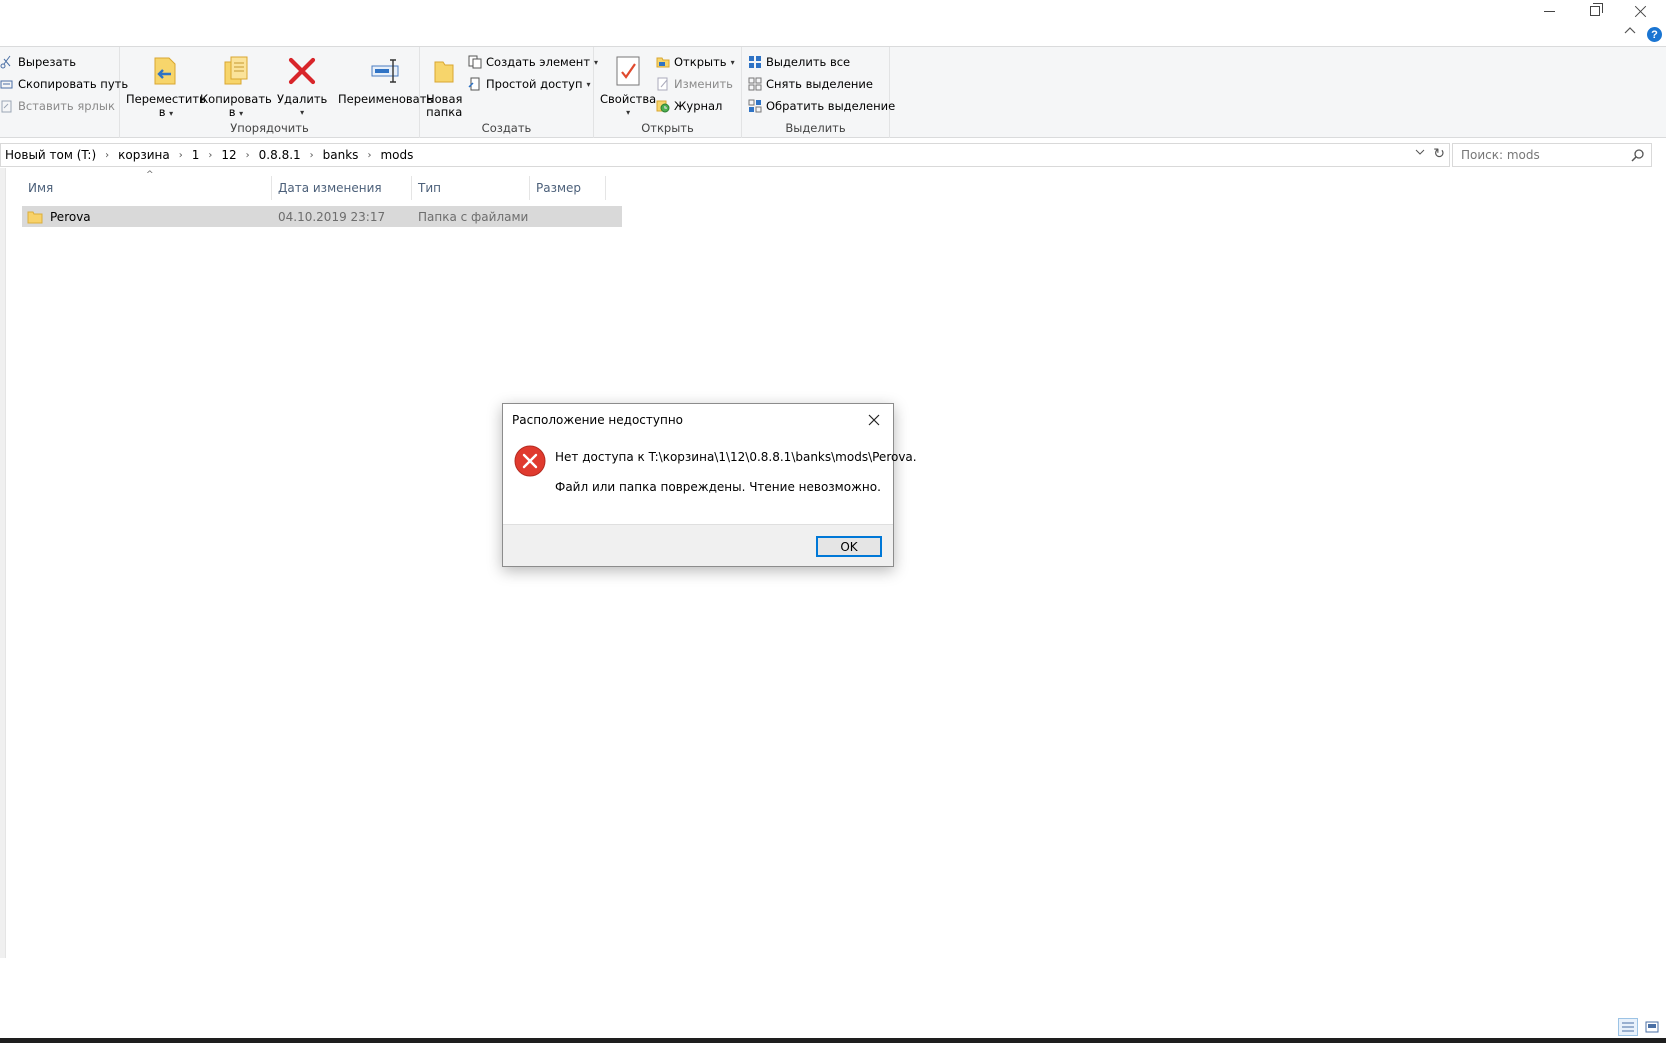 The height and width of the screenshot is (1043, 1666). I want to click on search-input: Поиск: mods, so click(1552, 155).